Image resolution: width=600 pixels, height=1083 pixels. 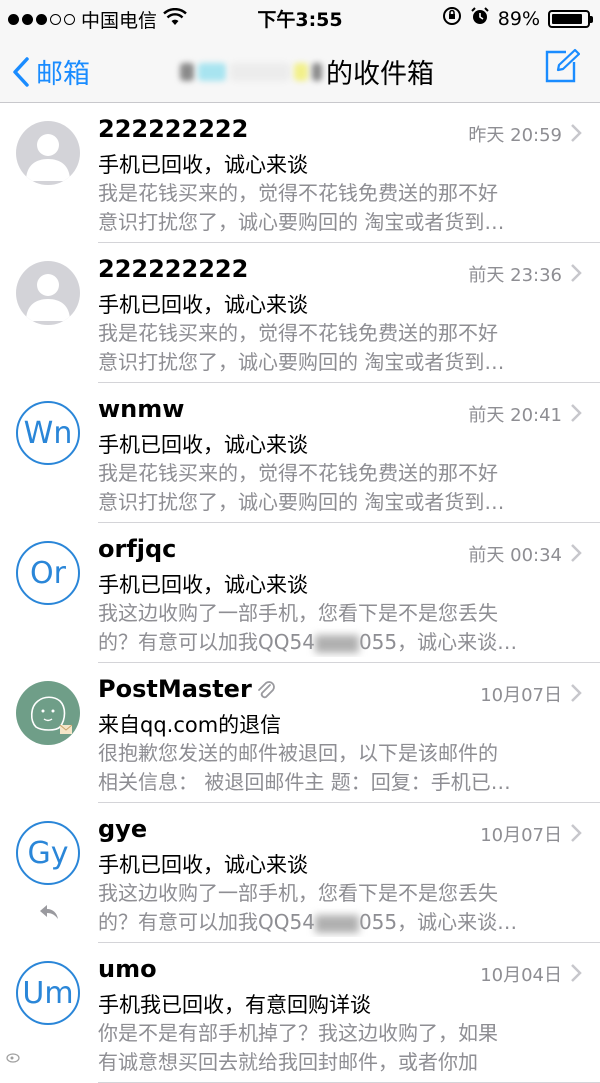 What do you see at coordinates (515, 555) in the screenshot?
I see `mail-date: 前天 00:34` at bounding box center [515, 555].